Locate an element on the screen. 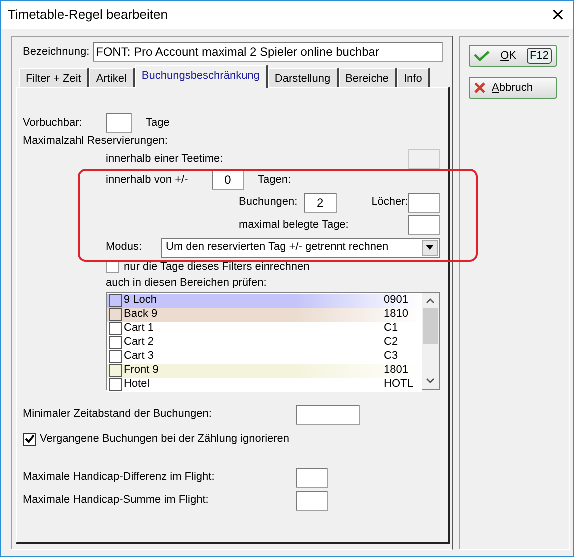  field-label: Tagen: is located at coordinates (275, 180).